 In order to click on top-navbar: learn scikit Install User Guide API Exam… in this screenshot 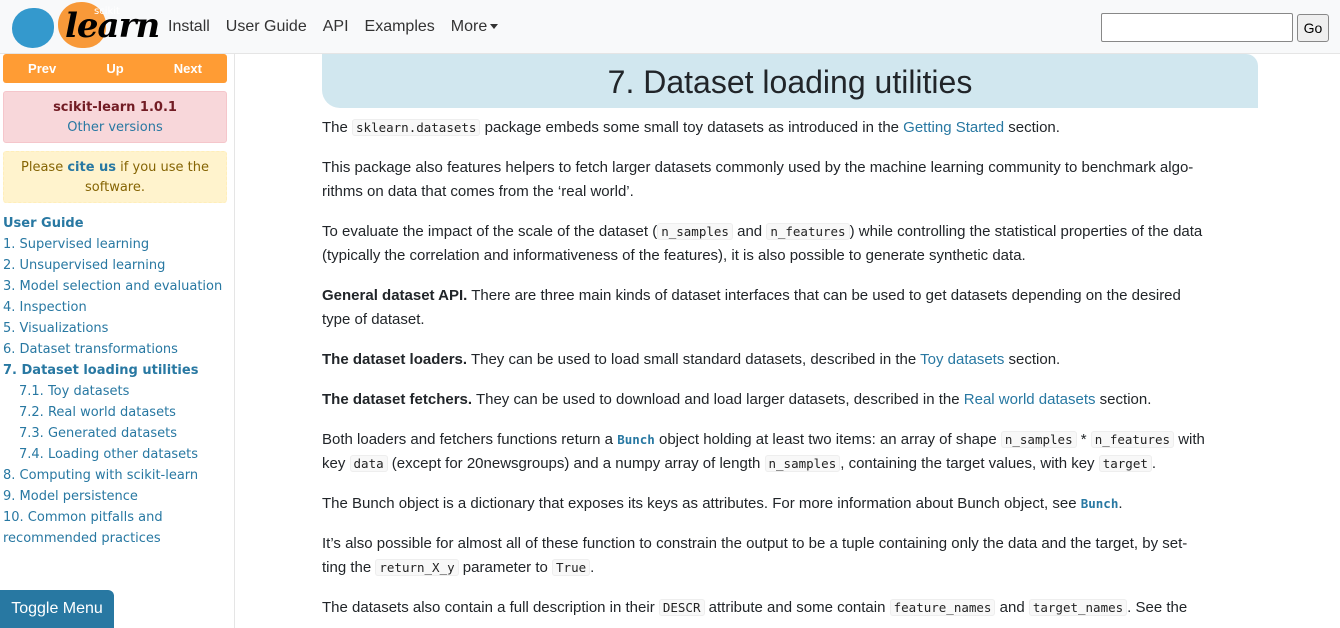, I will do `click(670, 27)`.